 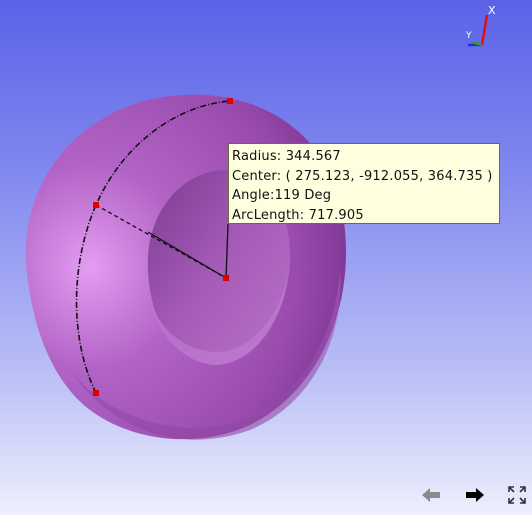 I want to click on arrow-left-icon, so click(x=431, y=495).